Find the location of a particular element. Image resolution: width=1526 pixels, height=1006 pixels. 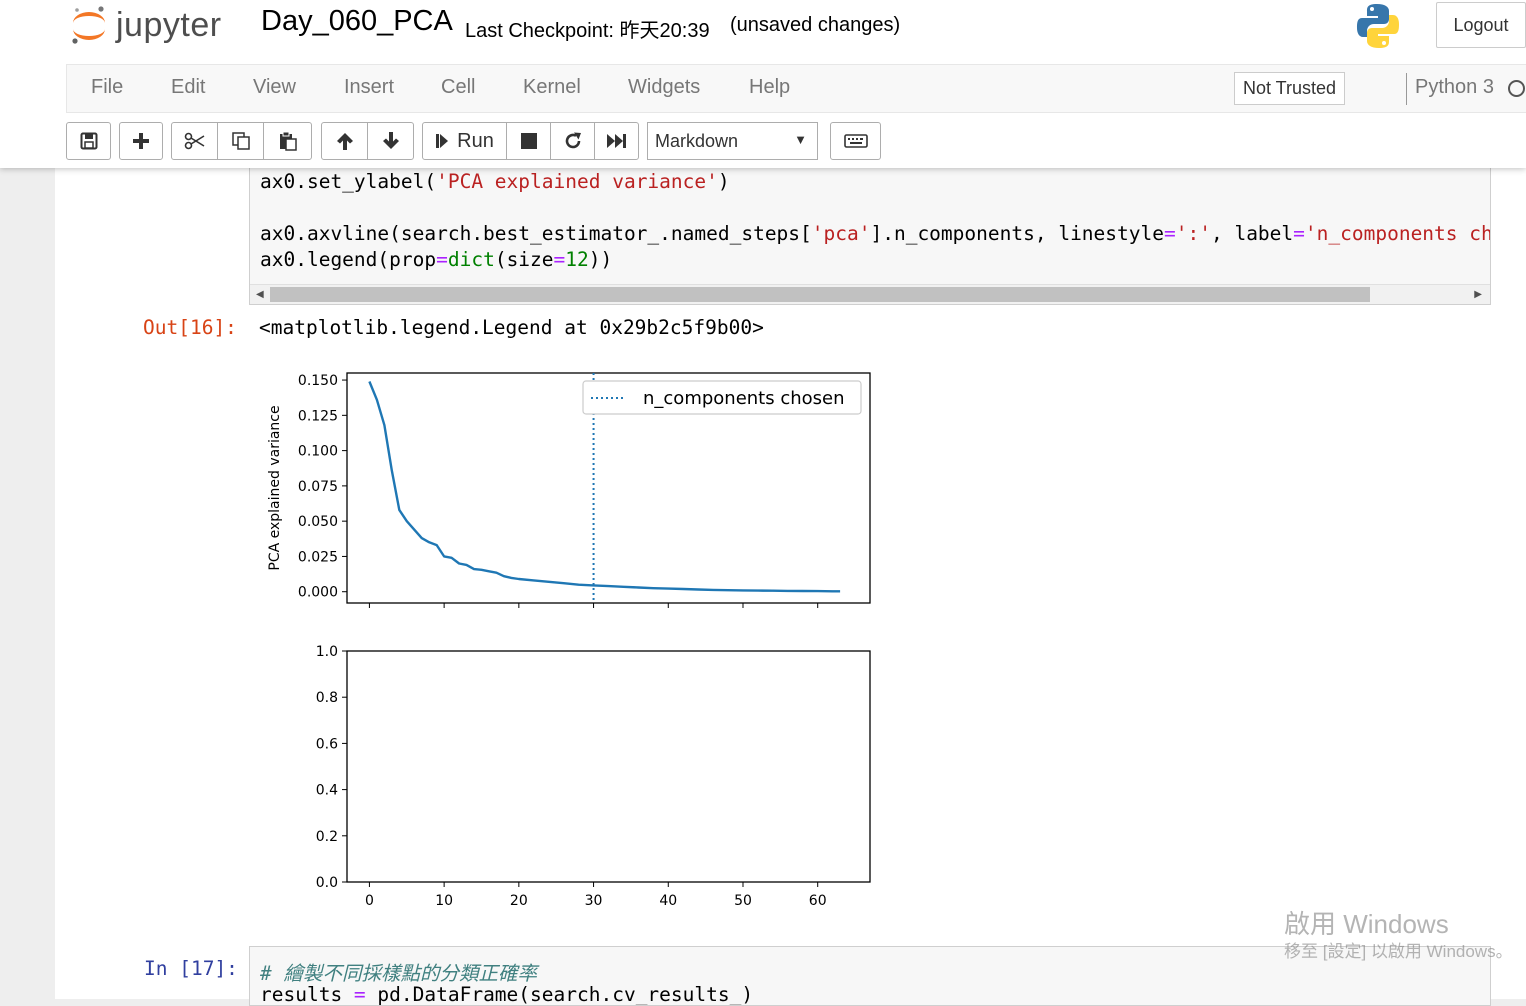

pca-chart-ytick-label: 0.025 is located at coordinates (318, 557).